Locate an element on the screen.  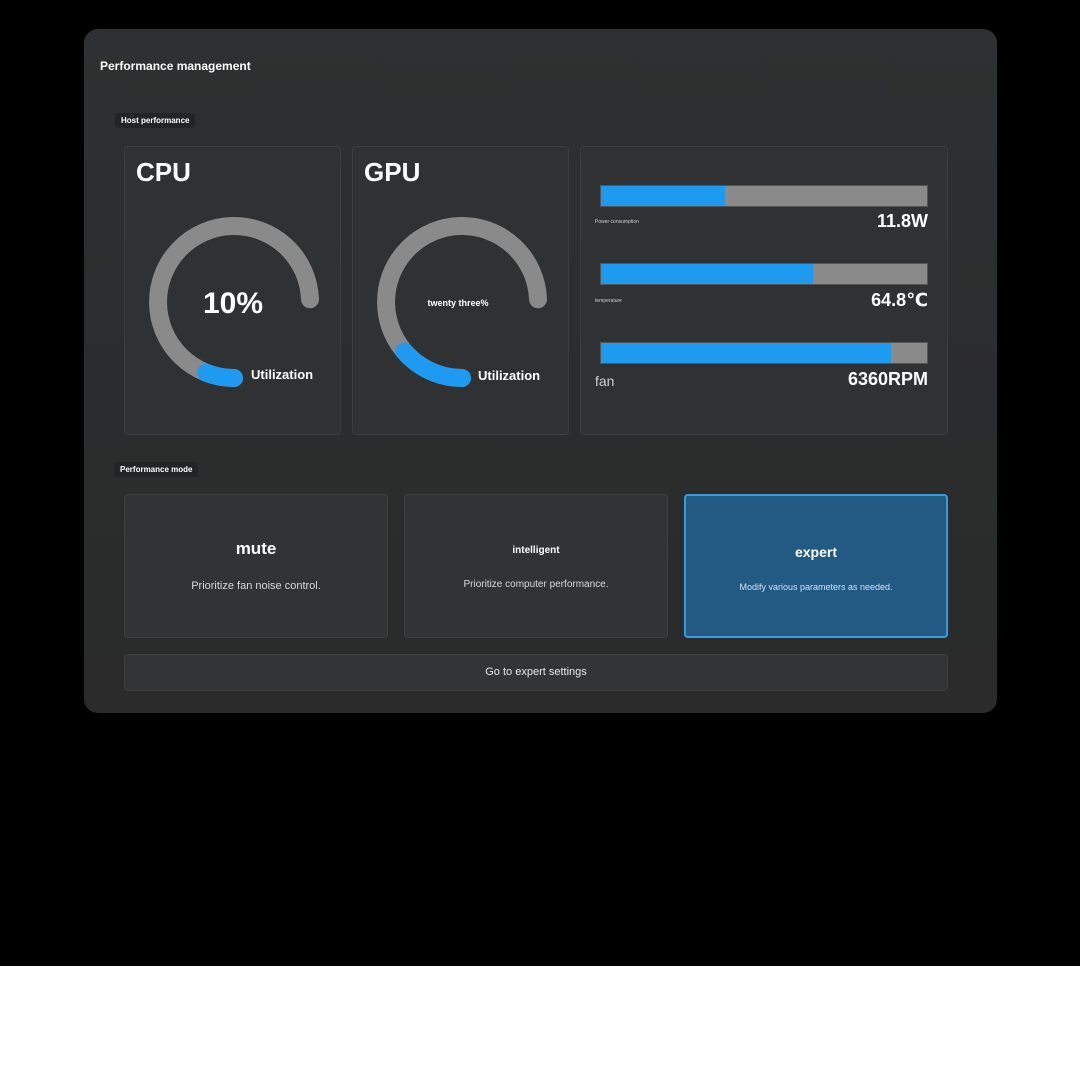
temperature-bar is located at coordinates (764, 274).